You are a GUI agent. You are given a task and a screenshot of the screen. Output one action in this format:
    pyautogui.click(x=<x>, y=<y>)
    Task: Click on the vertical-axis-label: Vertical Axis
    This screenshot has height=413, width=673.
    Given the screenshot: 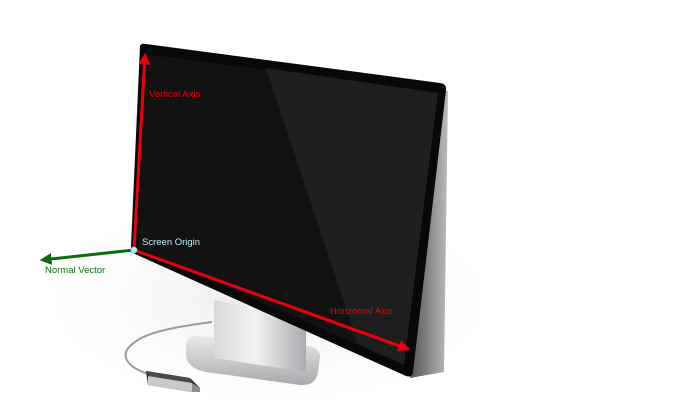 What is the action you would take?
    pyautogui.click(x=174, y=94)
    